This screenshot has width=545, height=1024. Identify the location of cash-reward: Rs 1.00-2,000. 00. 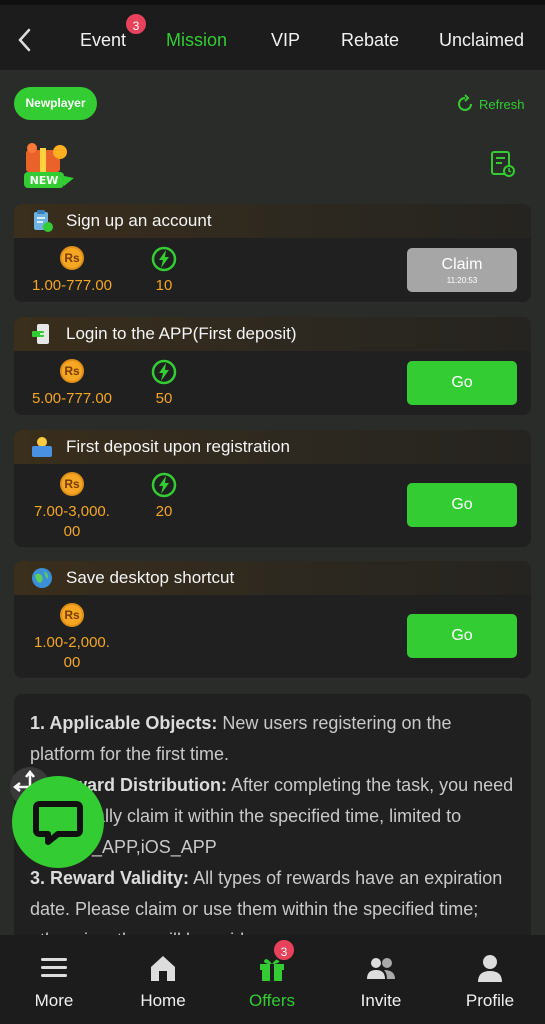
(72, 638).